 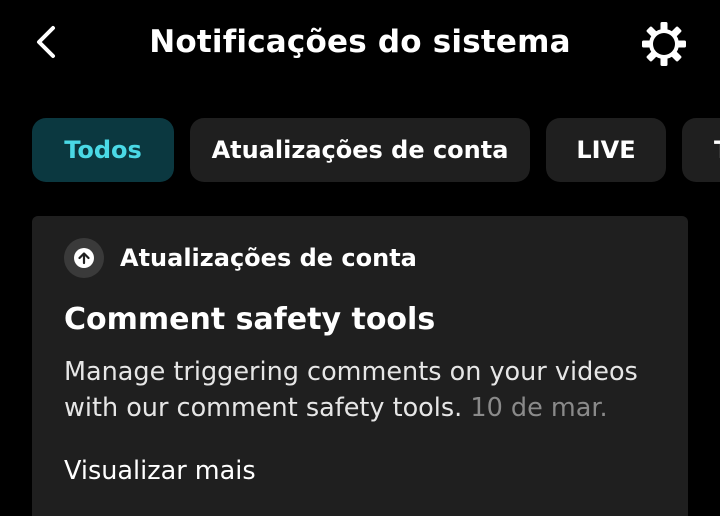 What do you see at coordinates (160, 471) in the screenshot?
I see `view-more-link: Visualizar mais` at bounding box center [160, 471].